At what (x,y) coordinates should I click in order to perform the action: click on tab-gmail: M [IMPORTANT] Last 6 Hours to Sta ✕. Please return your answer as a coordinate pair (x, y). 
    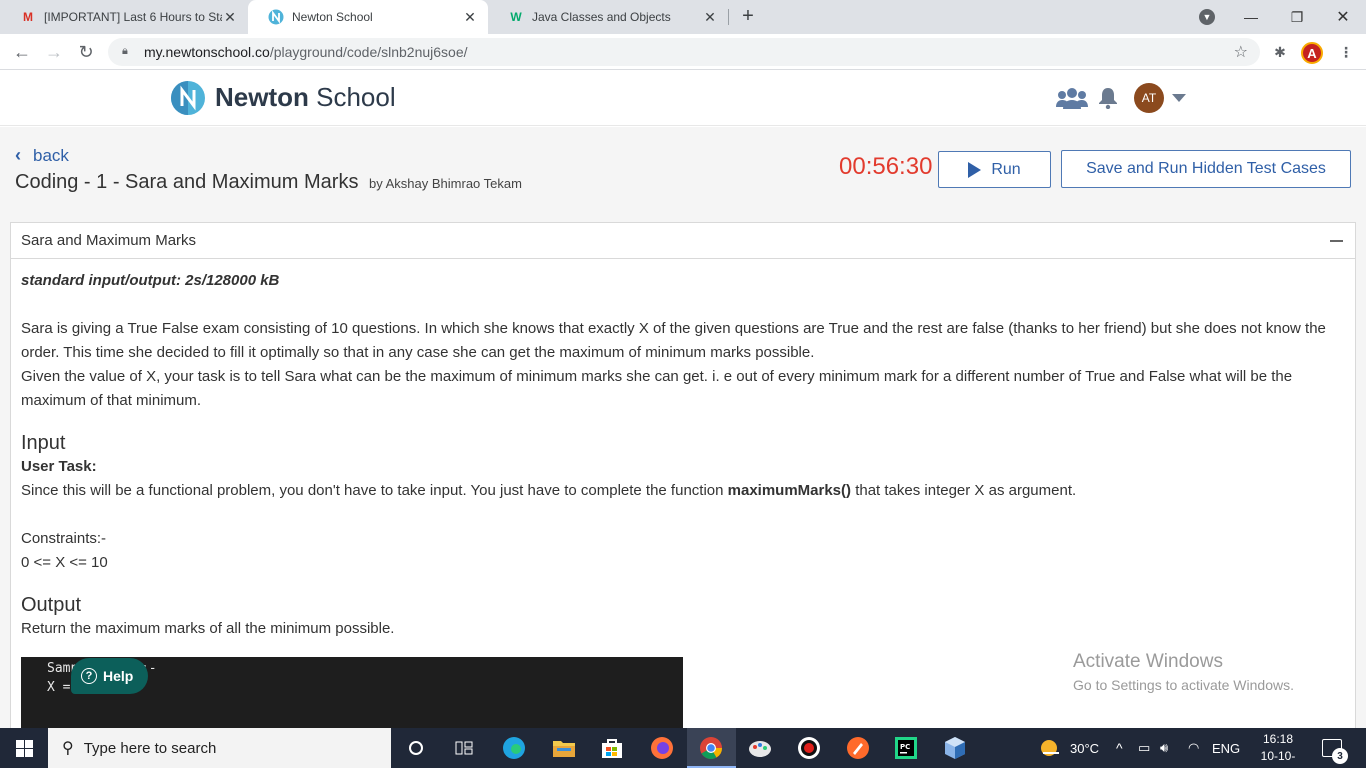
    Looking at the image, I should click on (124, 17).